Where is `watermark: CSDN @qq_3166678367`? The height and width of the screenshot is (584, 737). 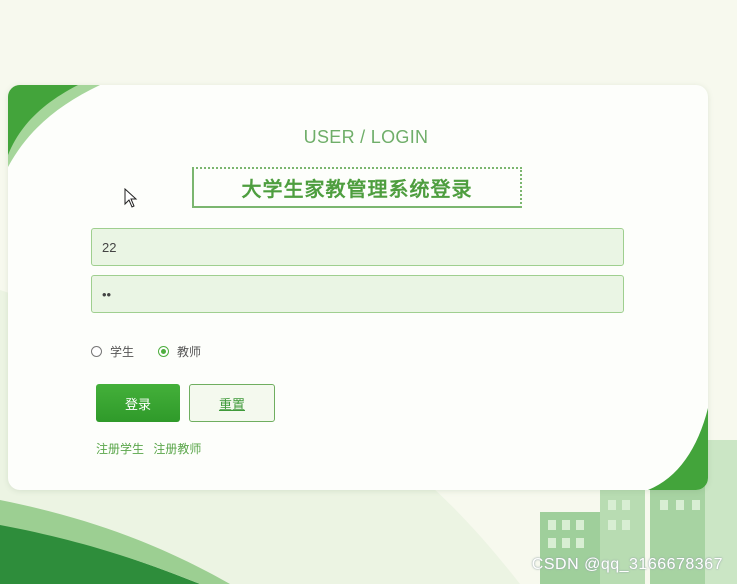 watermark: CSDN @qq_3166678367 is located at coordinates (627, 564).